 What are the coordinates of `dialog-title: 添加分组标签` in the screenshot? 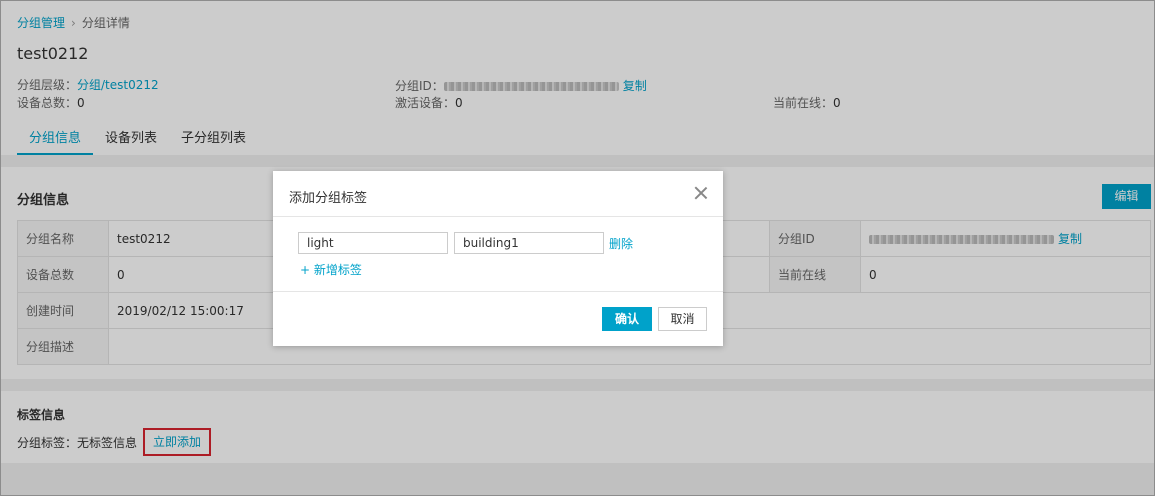 It's located at (328, 198).